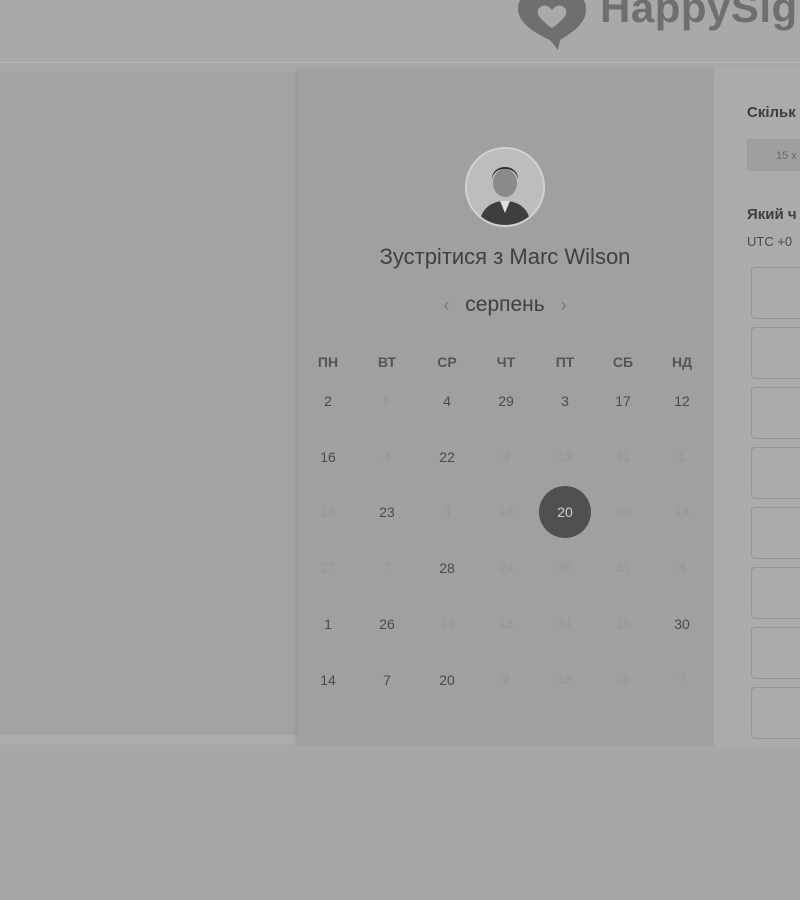  I want to click on calendar-day: 24, so click(506, 568).